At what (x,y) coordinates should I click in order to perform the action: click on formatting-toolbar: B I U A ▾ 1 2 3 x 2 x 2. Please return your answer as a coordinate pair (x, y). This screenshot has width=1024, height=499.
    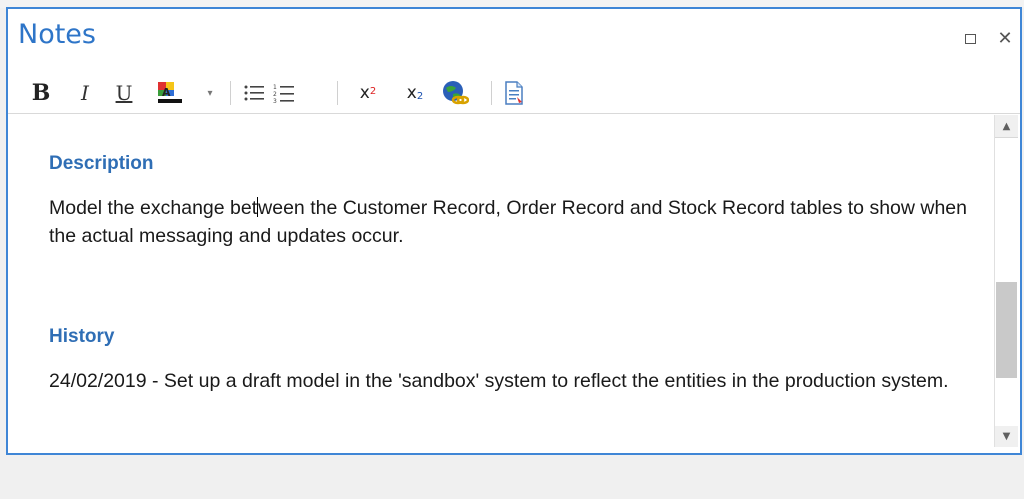
    Looking at the image, I should click on (514, 93).